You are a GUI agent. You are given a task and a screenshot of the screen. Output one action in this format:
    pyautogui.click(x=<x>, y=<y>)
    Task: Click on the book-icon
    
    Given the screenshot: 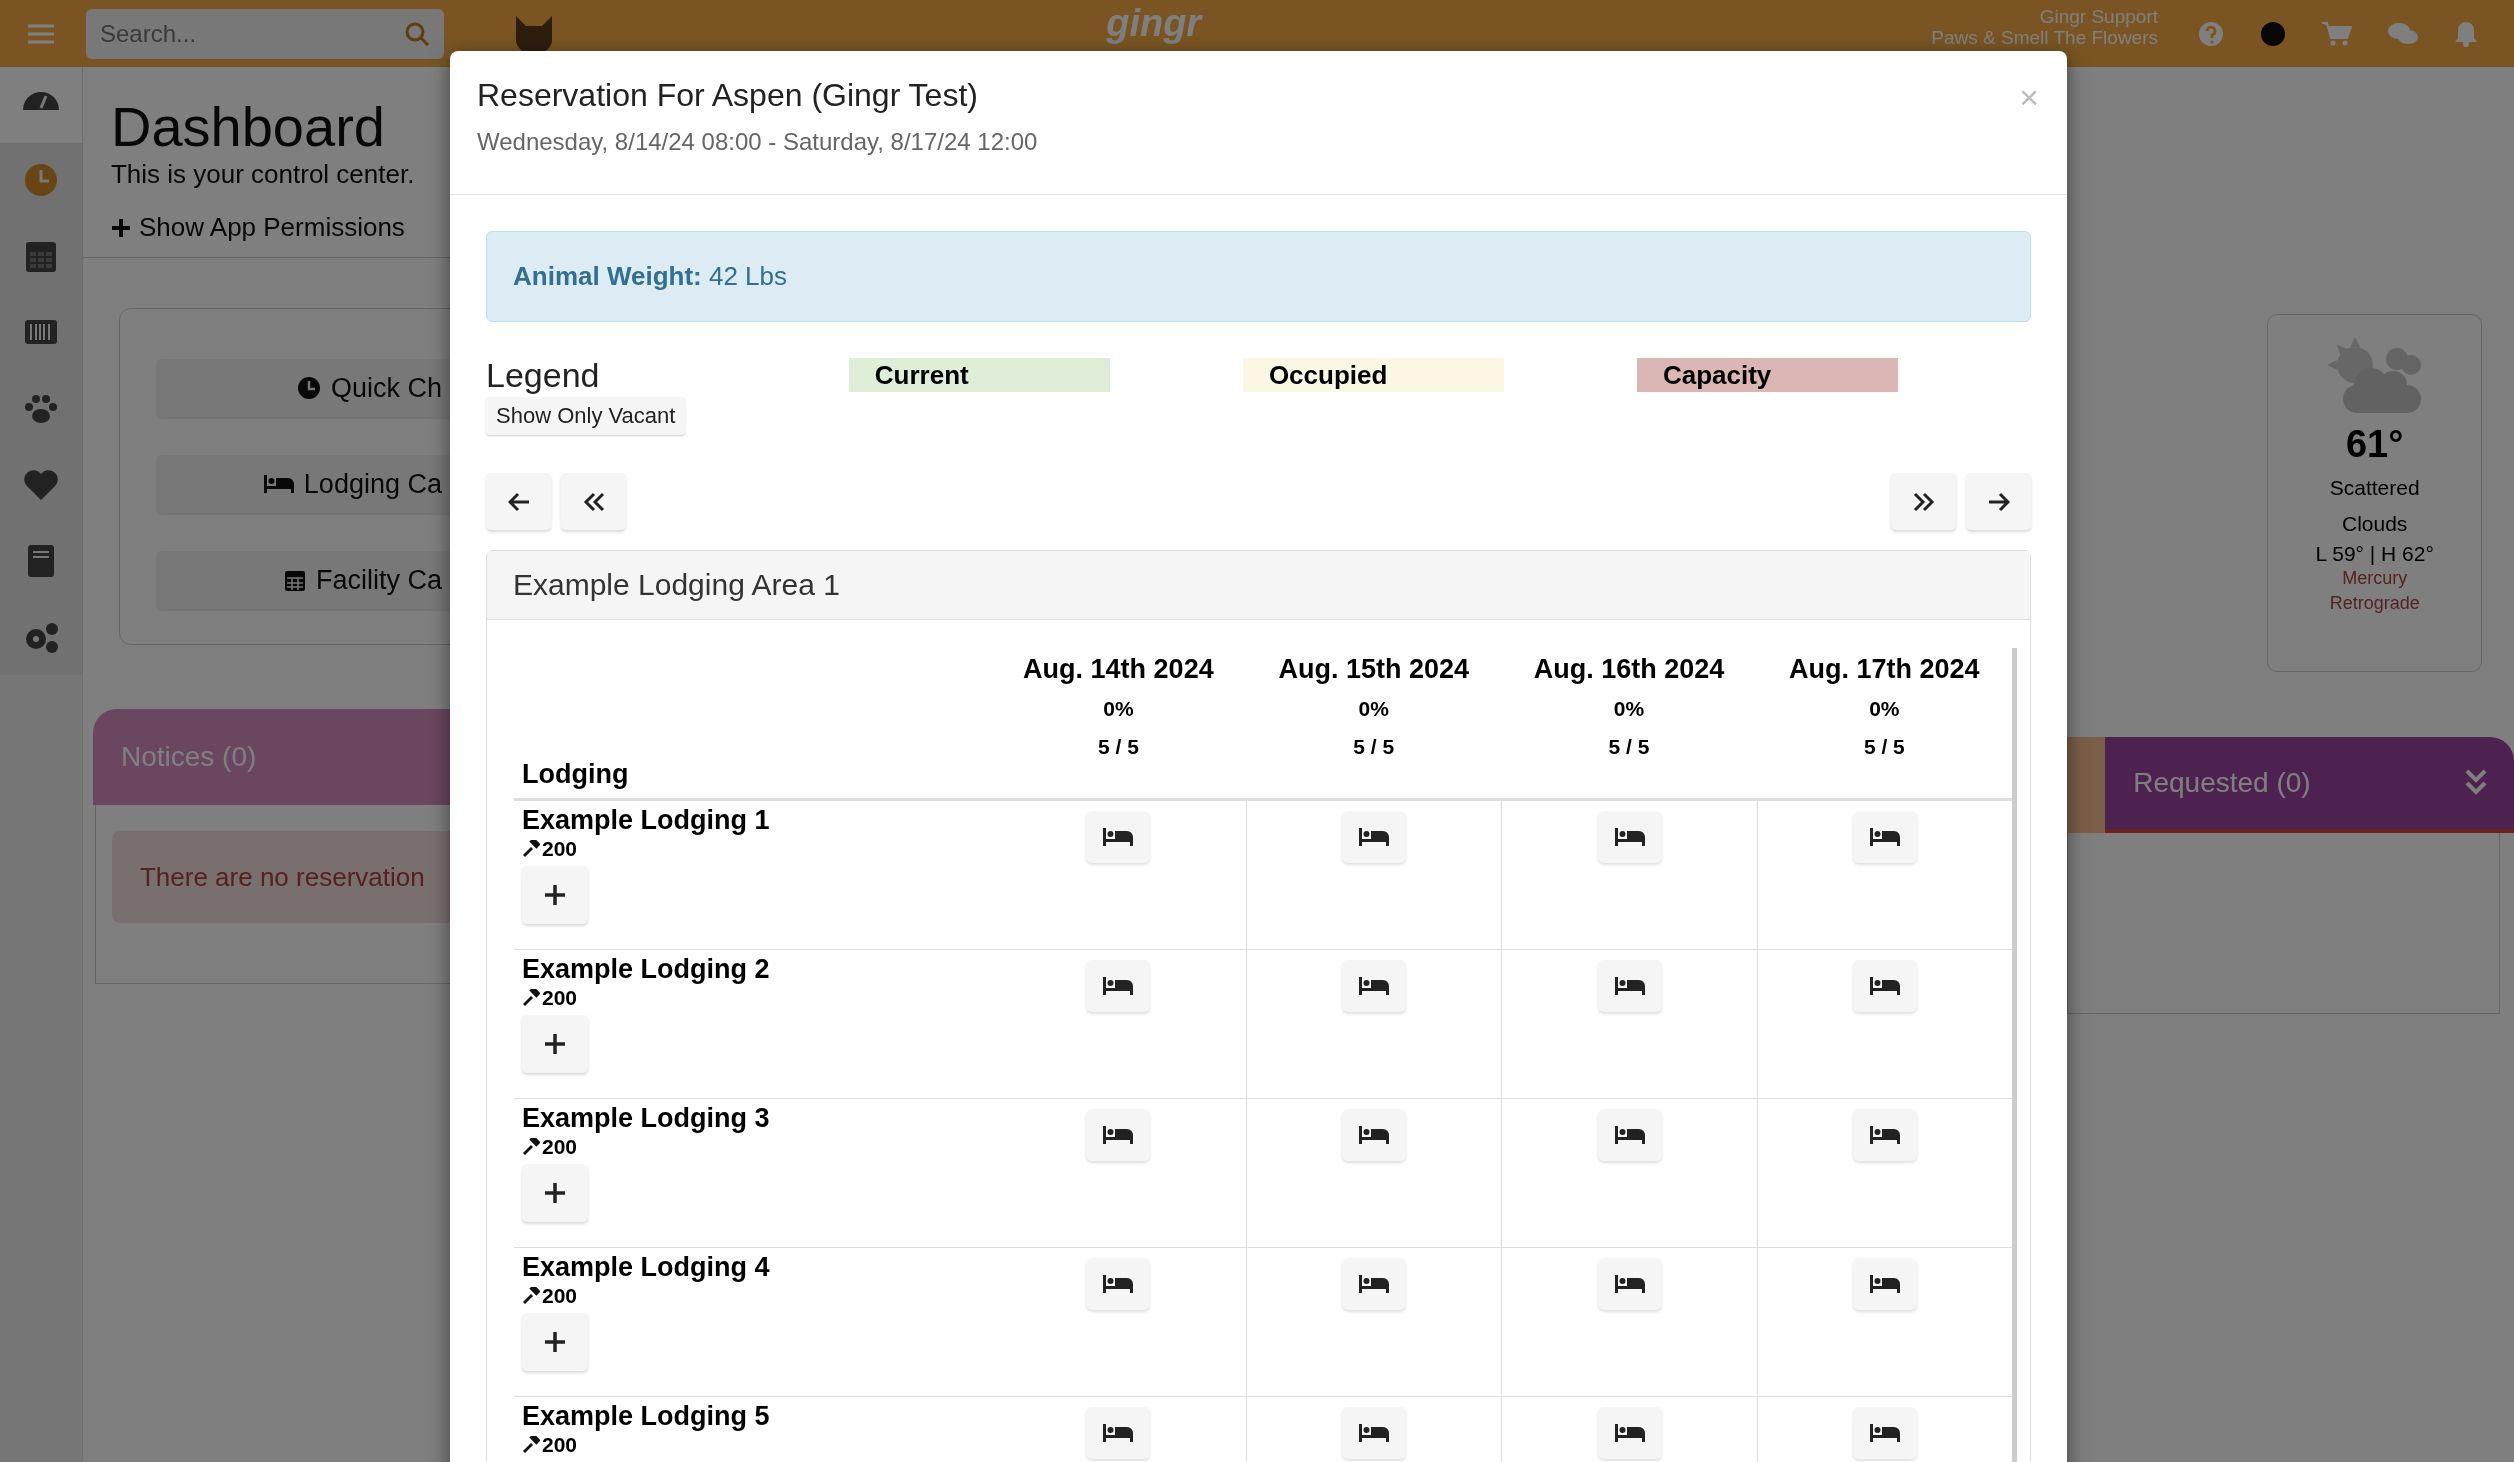 What is the action you would take?
    pyautogui.click(x=41, y=561)
    